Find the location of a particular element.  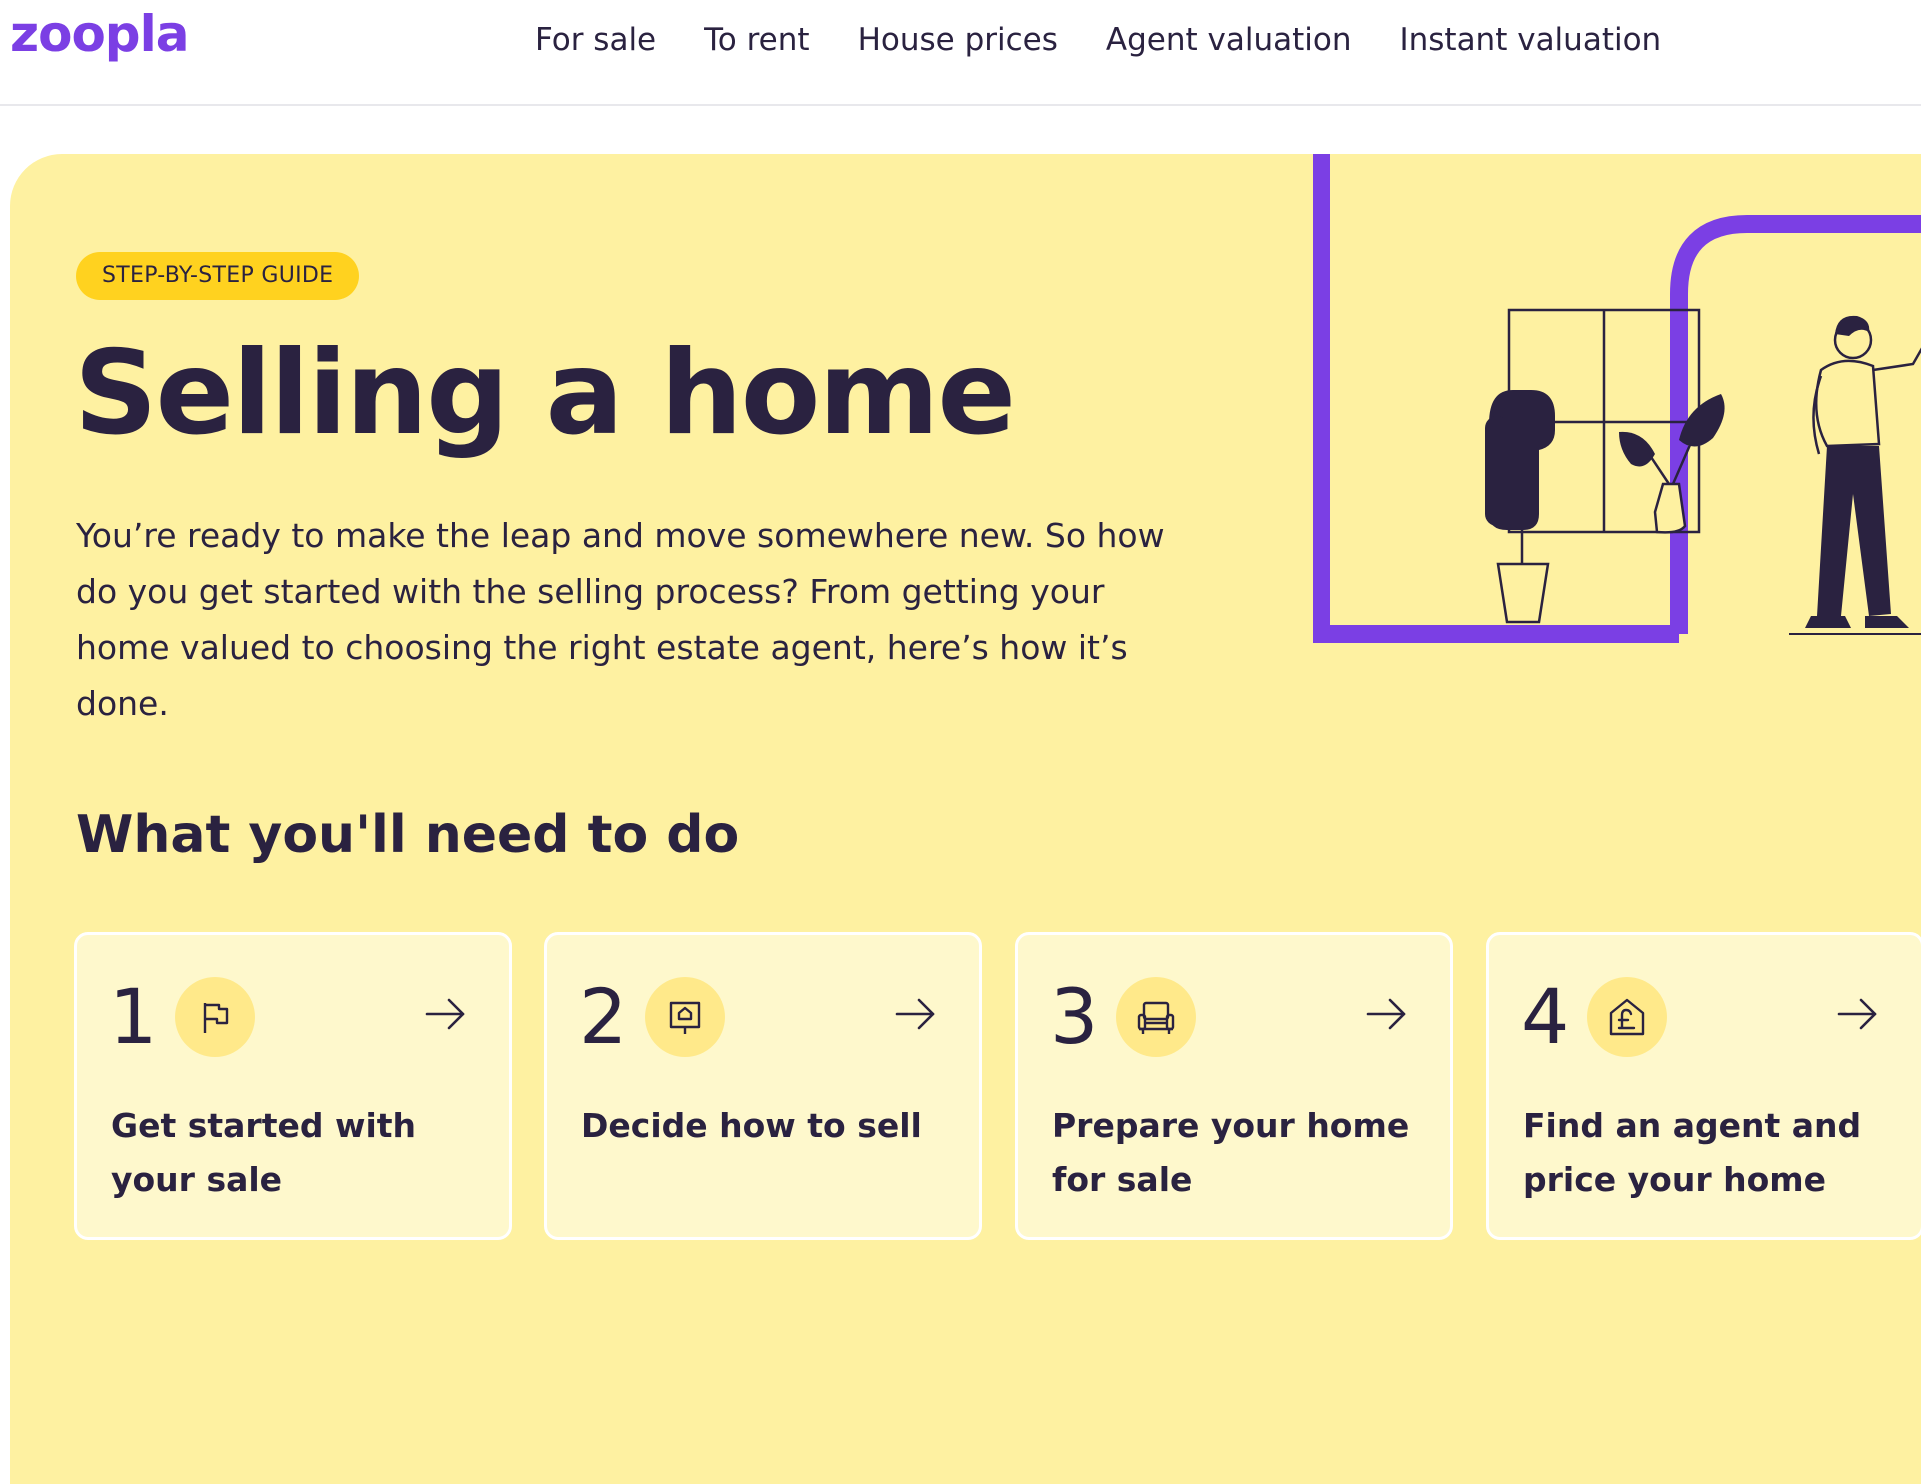

nav-to-rent: To rent is located at coordinates (756, 40).